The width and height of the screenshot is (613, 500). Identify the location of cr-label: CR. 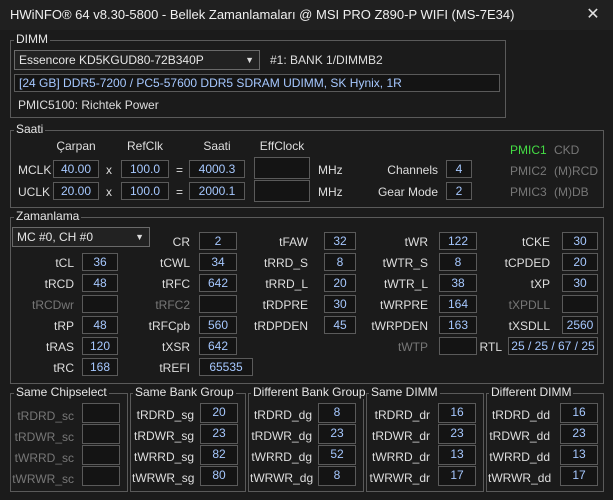
(181, 242).